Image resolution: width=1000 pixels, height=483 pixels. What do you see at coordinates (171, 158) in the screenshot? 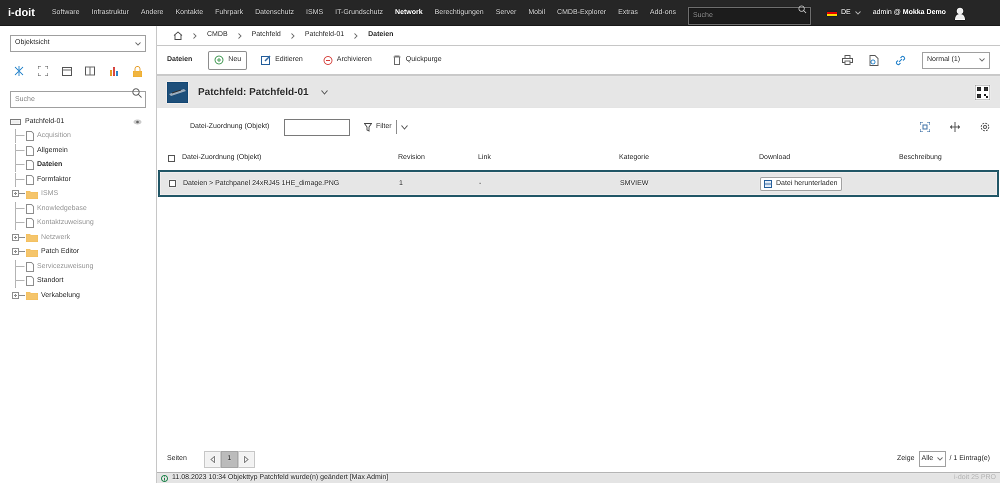
I see `select-all-checkbox` at bounding box center [171, 158].